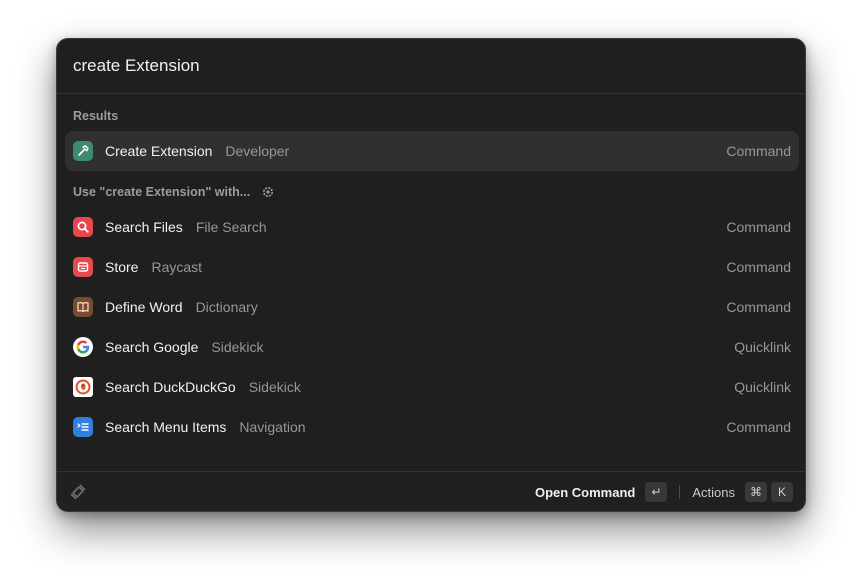  What do you see at coordinates (432, 347) in the screenshot?
I see `list-item-search-google: Search Google Sidekick Quicklink` at bounding box center [432, 347].